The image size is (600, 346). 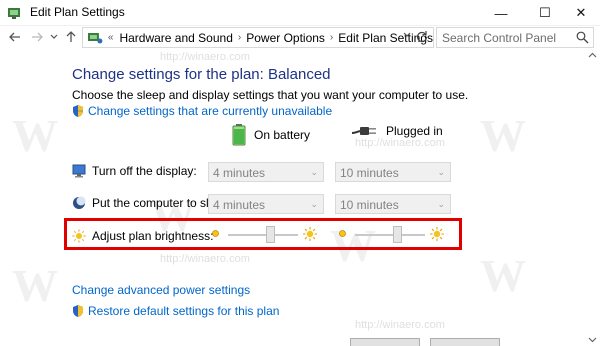 I want to click on overflow-chevron-icon: «, so click(x=111, y=37).